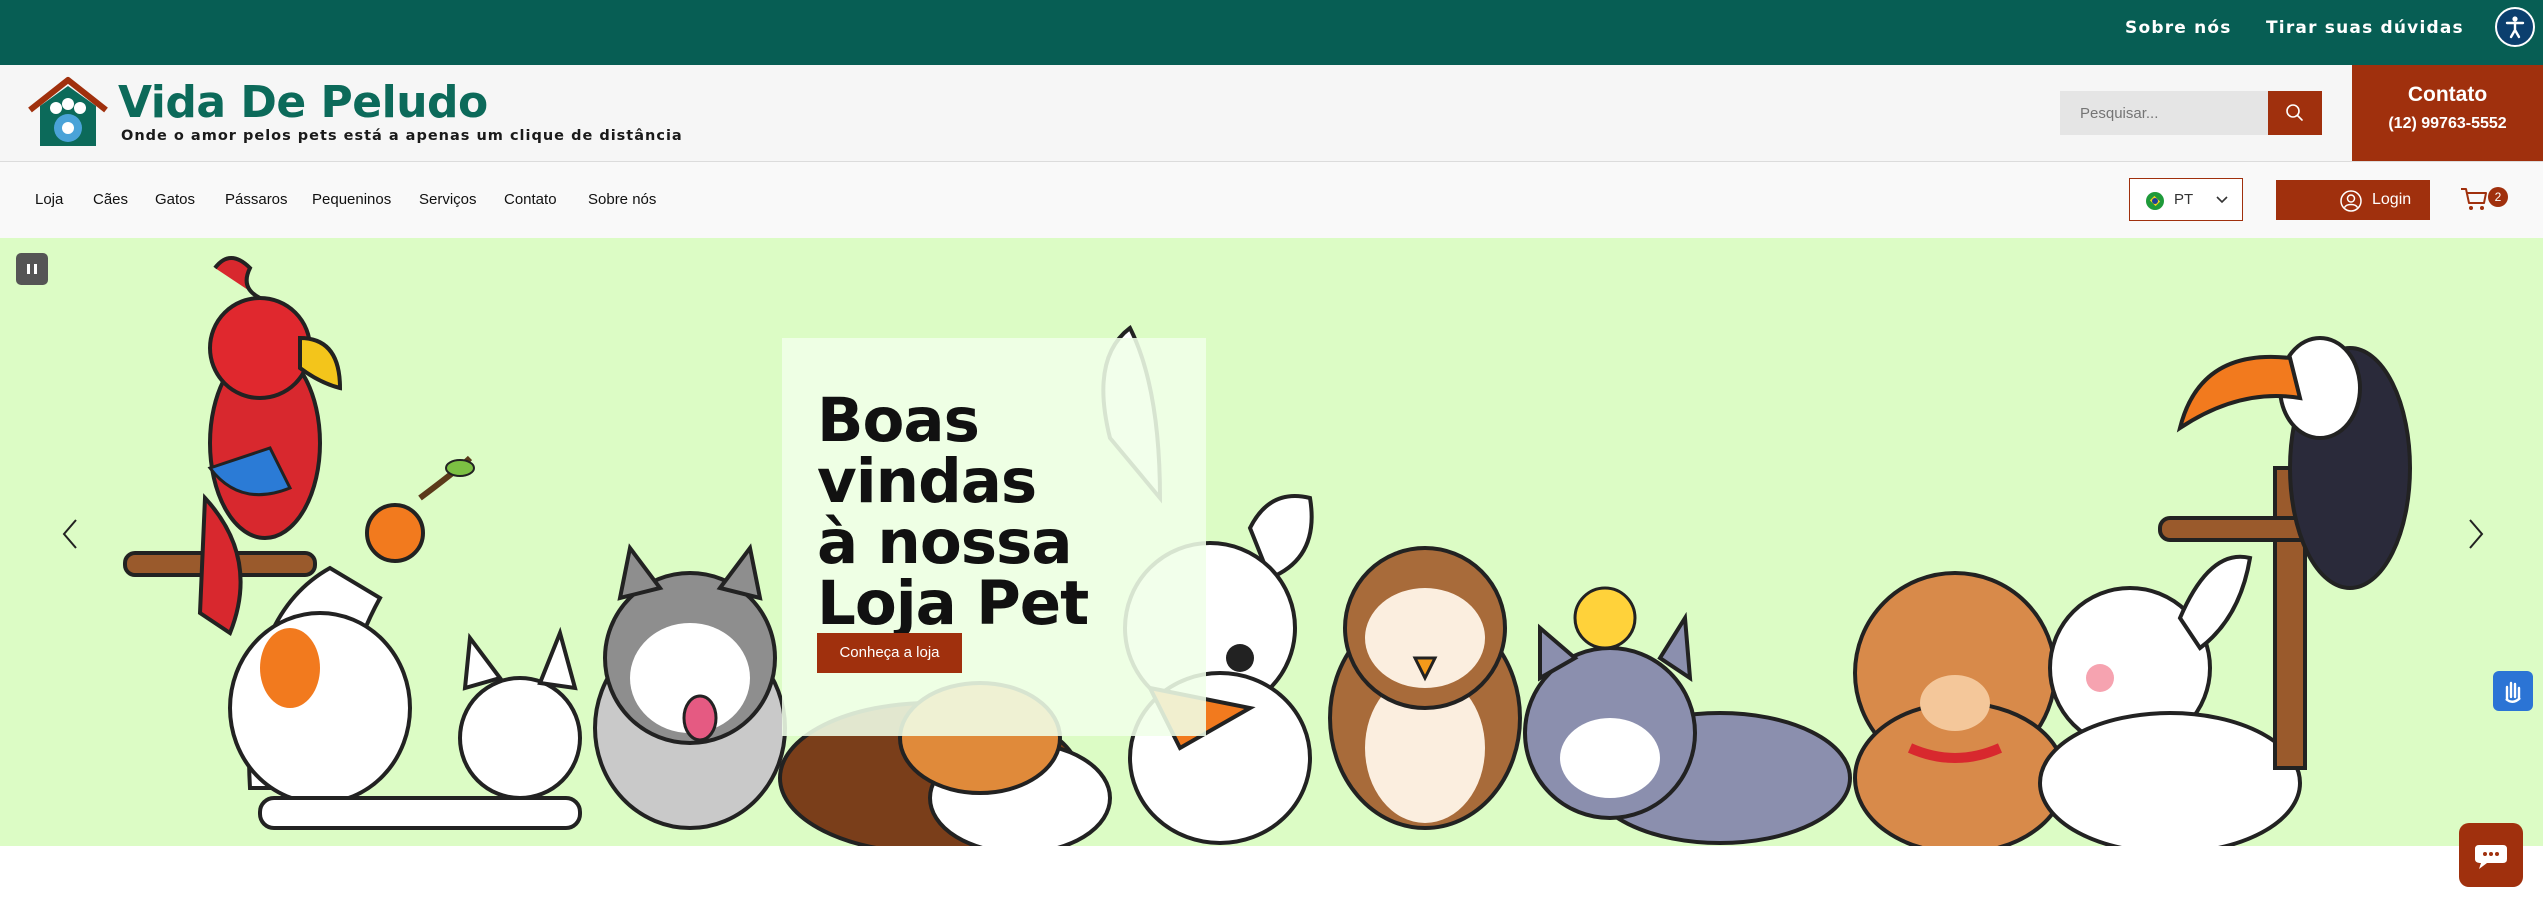 The height and width of the screenshot is (901, 2543). I want to click on accessibility-button, so click(2515, 27).